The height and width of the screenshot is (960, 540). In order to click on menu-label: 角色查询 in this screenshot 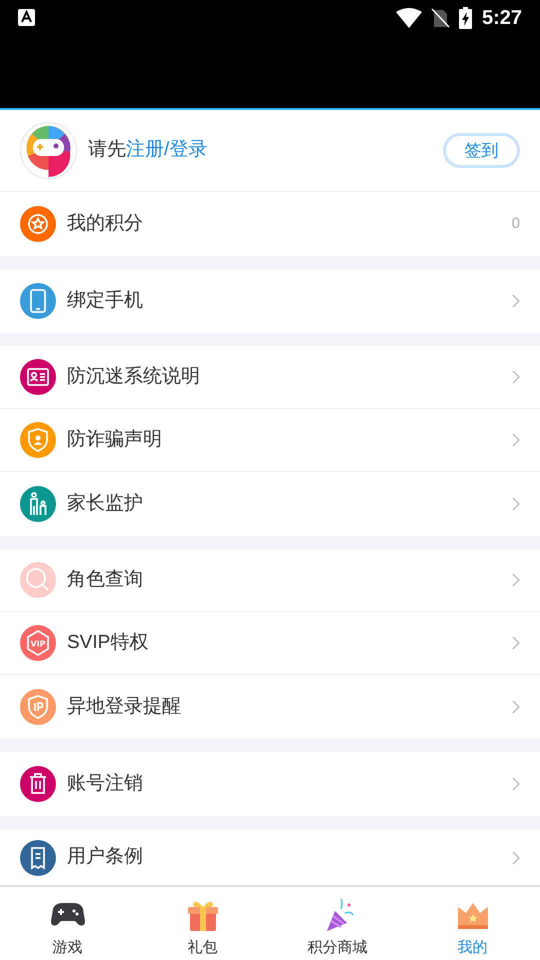, I will do `click(105, 580)`.